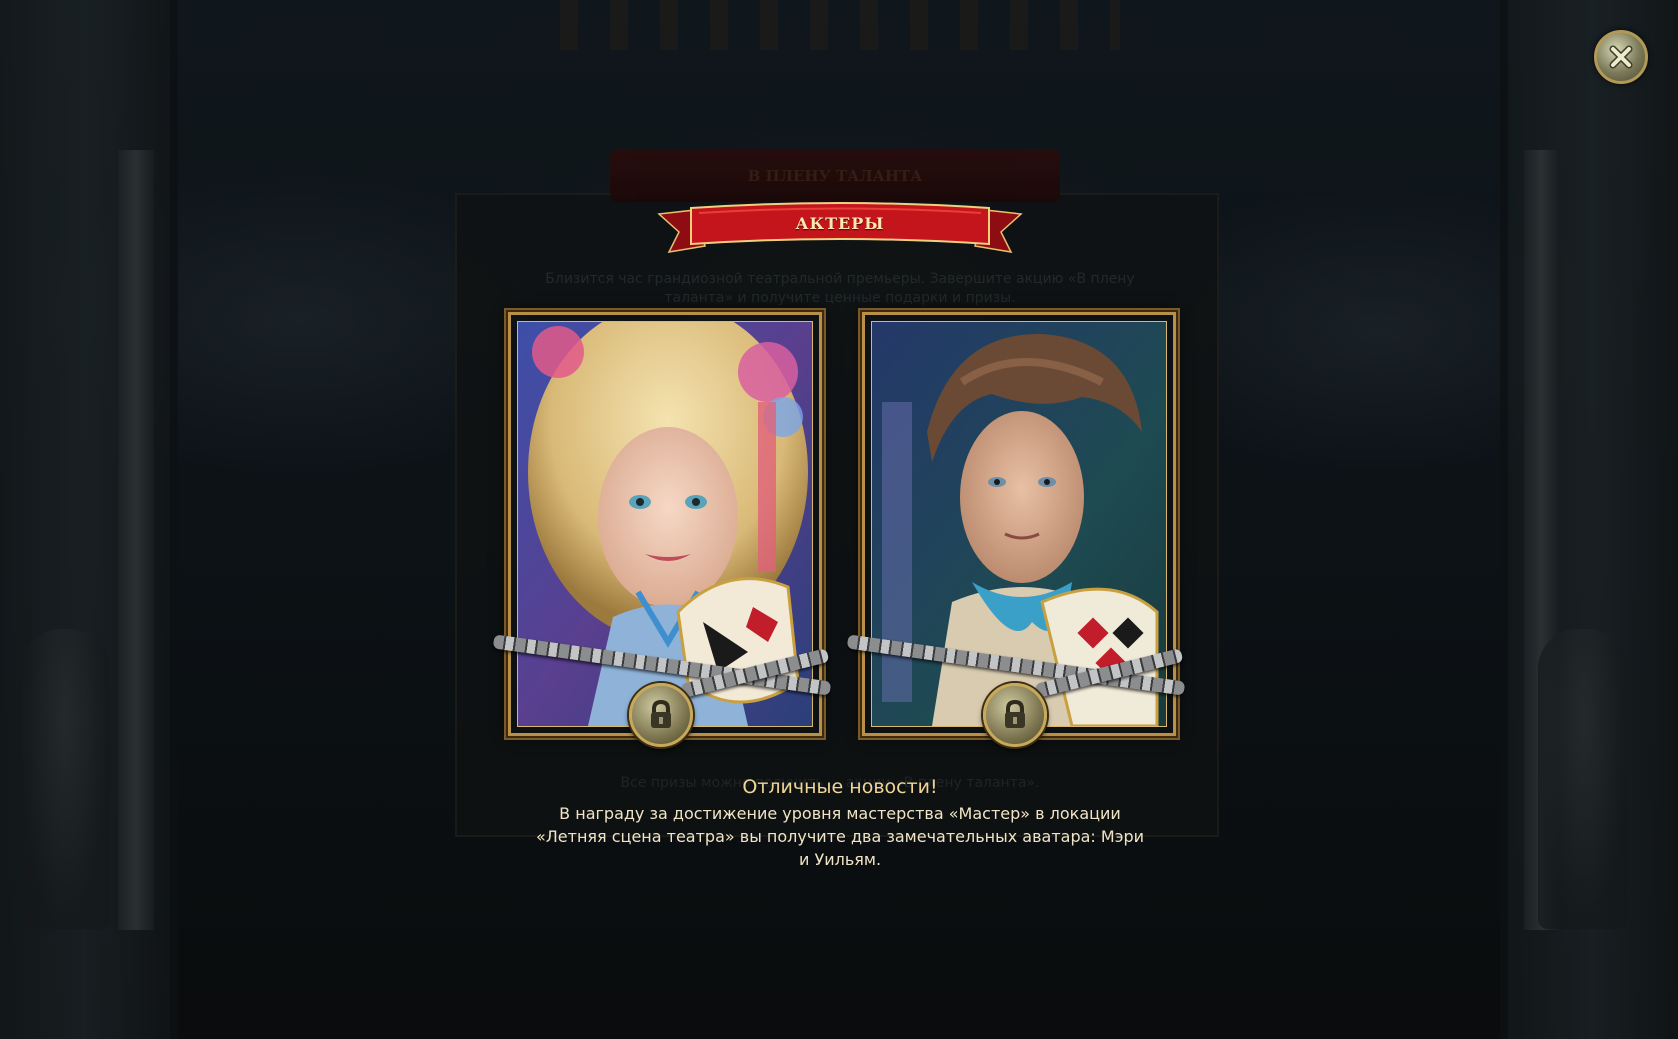  I want to click on close-icon, so click(1621, 57).